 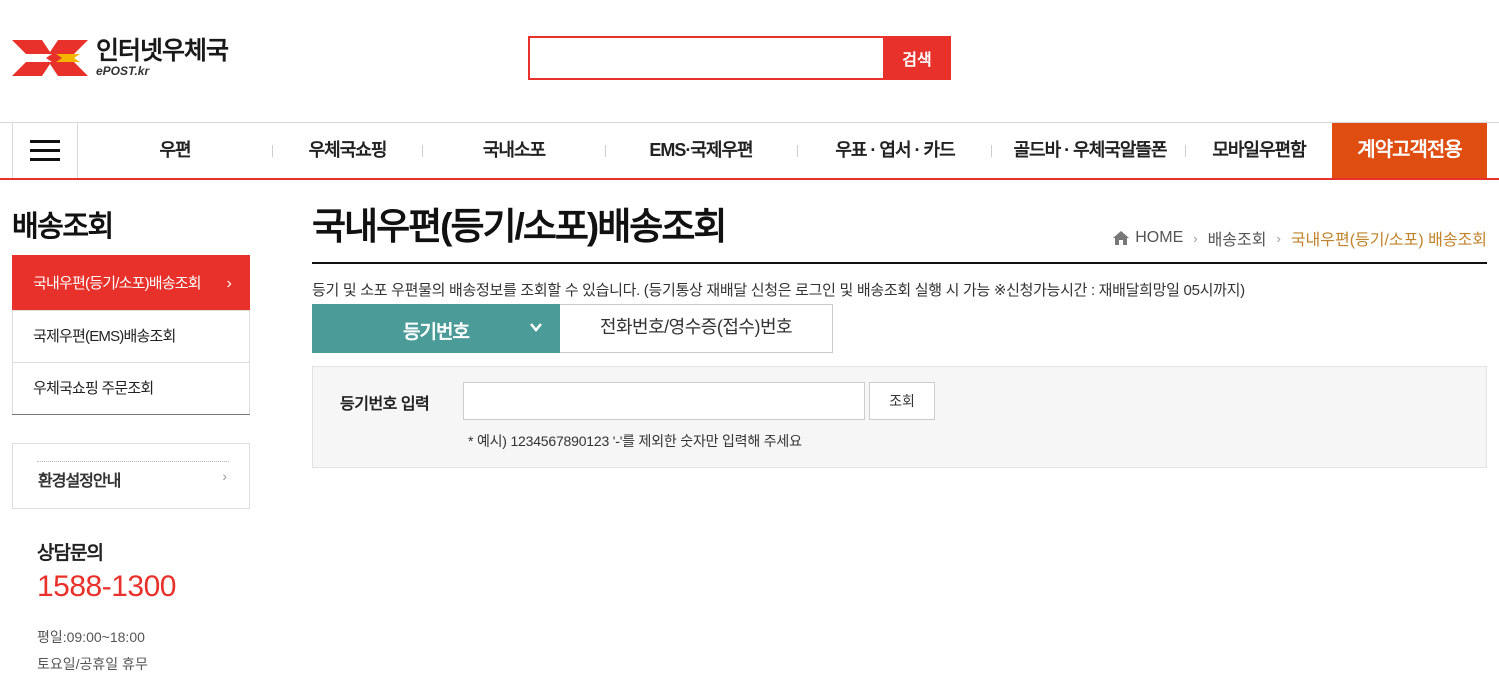 I want to click on menu-button, so click(x=45, y=150).